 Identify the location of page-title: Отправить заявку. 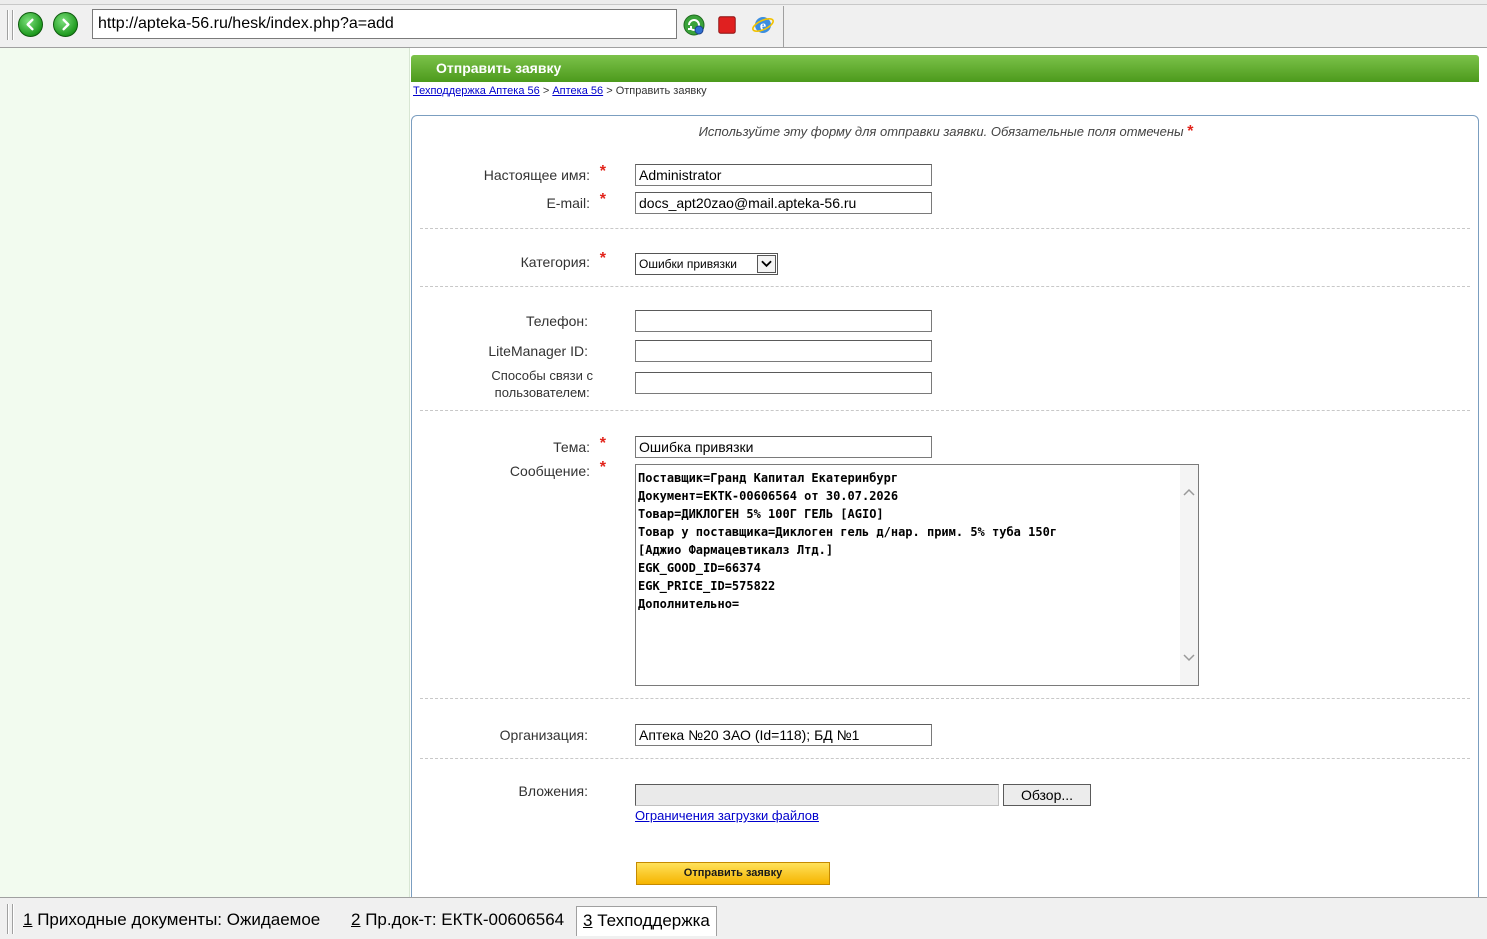
(945, 68).